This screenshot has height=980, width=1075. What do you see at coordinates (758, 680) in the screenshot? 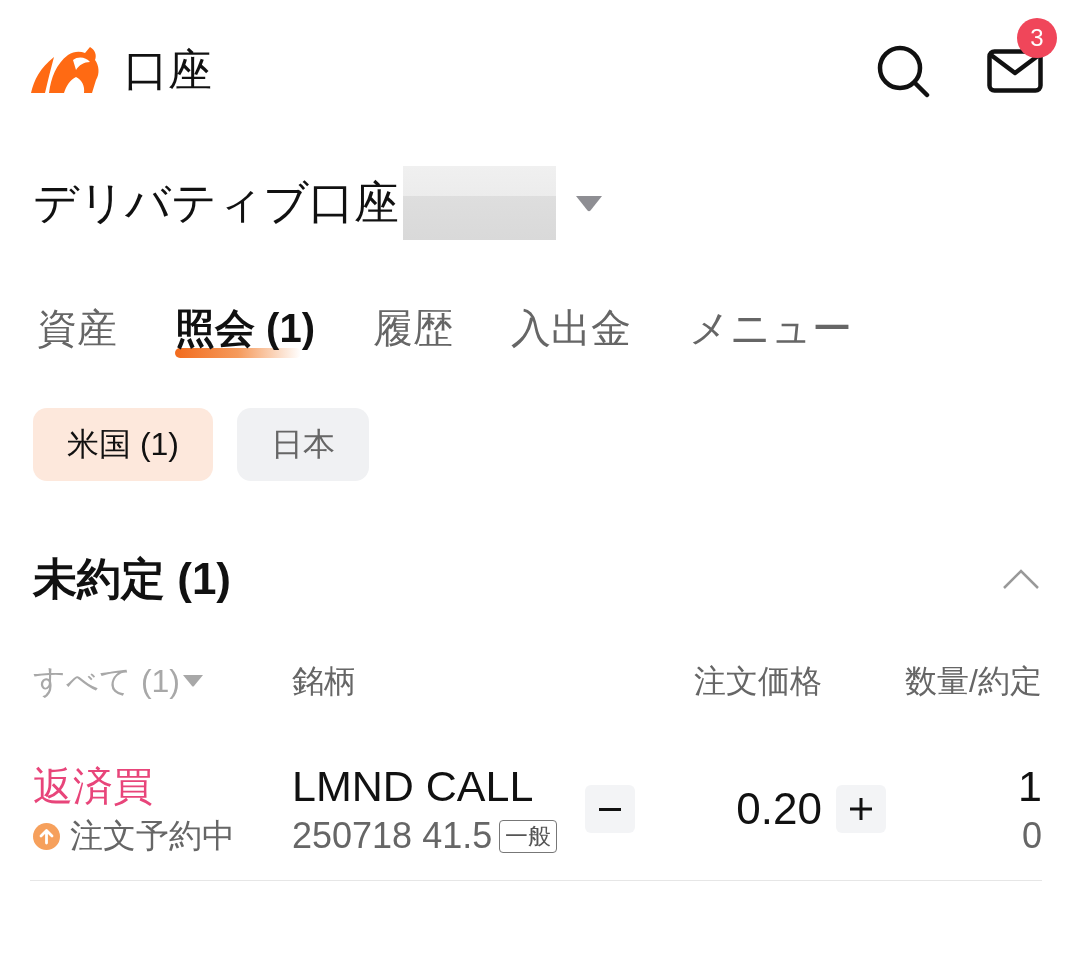
I see `column-header: 注文価格` at bounding box center [758, 680].